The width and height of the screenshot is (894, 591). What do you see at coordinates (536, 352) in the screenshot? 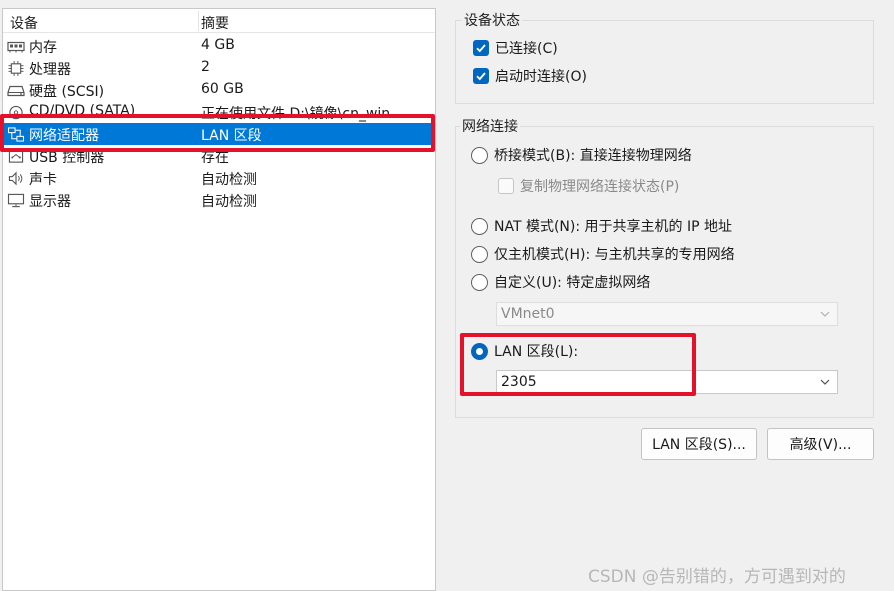
I see `lan-segment-label: LAN 区段(L):` at bounding box center [536, 352].